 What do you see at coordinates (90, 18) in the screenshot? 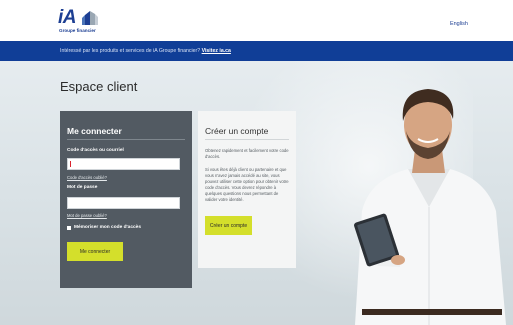
I see `building-icon` at bounding box center [90, 18].